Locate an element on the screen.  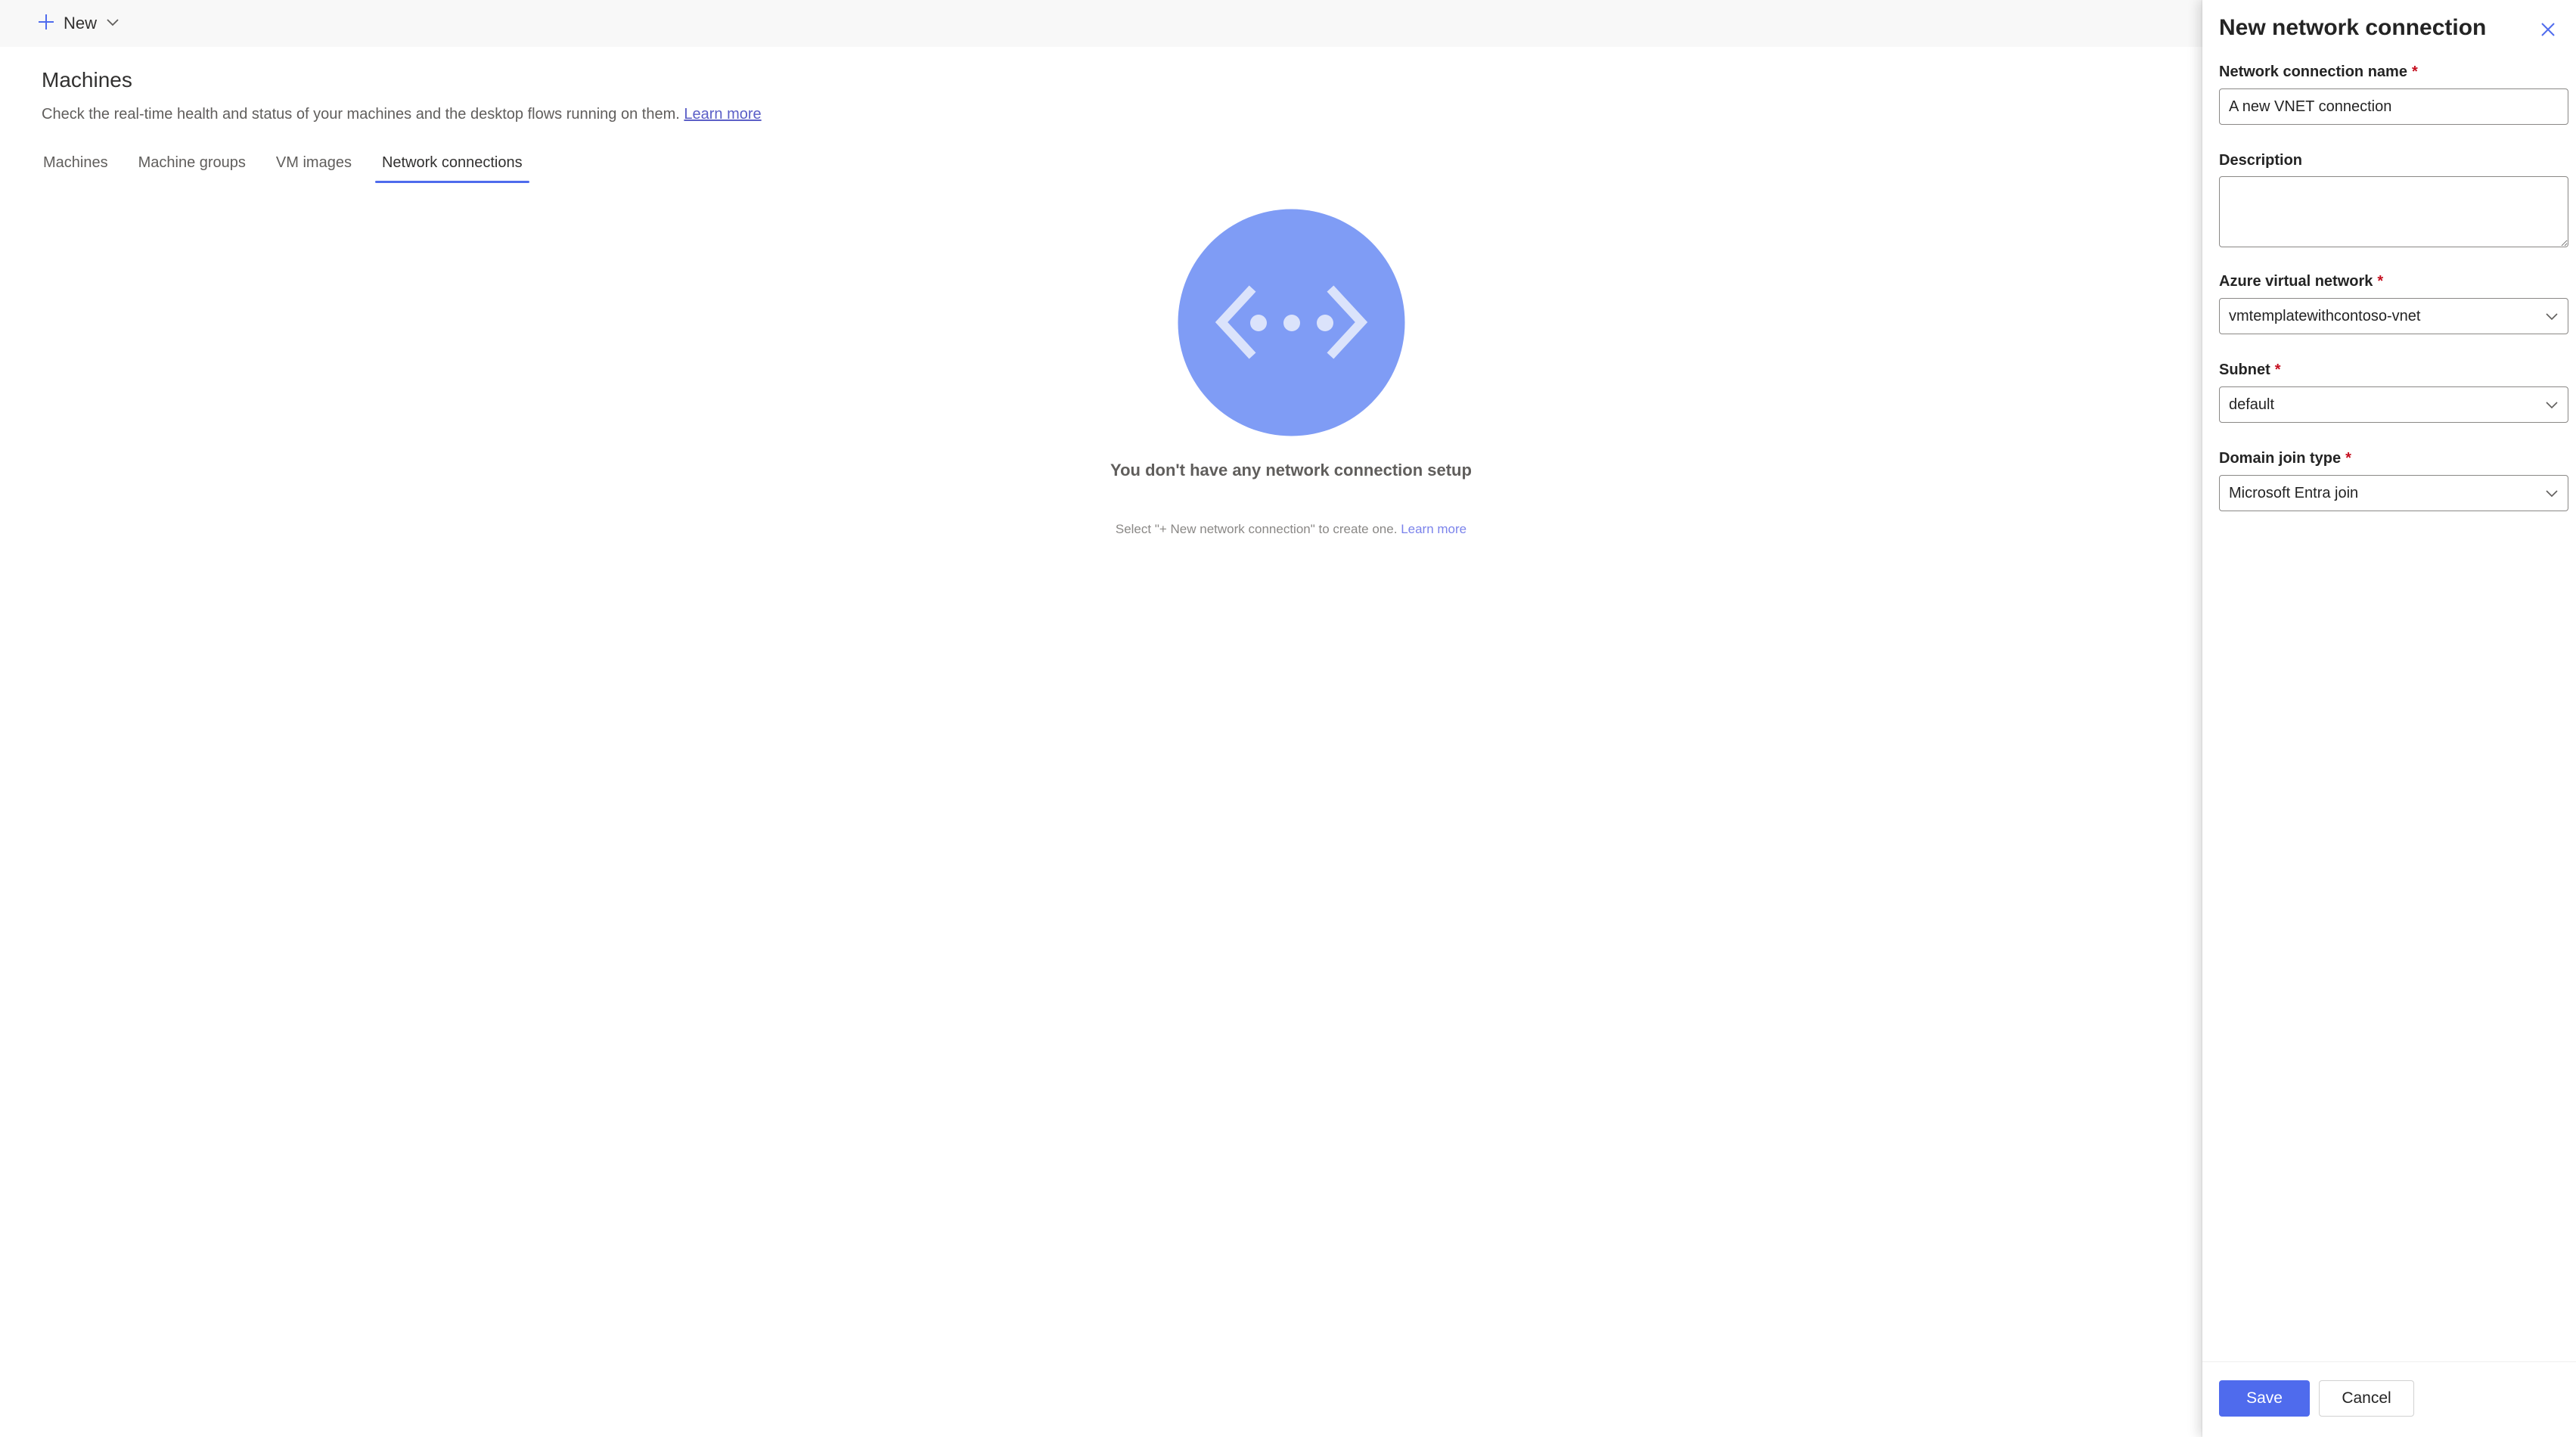
field-label-text: Domain join type is located at coordinates (2280, 458).